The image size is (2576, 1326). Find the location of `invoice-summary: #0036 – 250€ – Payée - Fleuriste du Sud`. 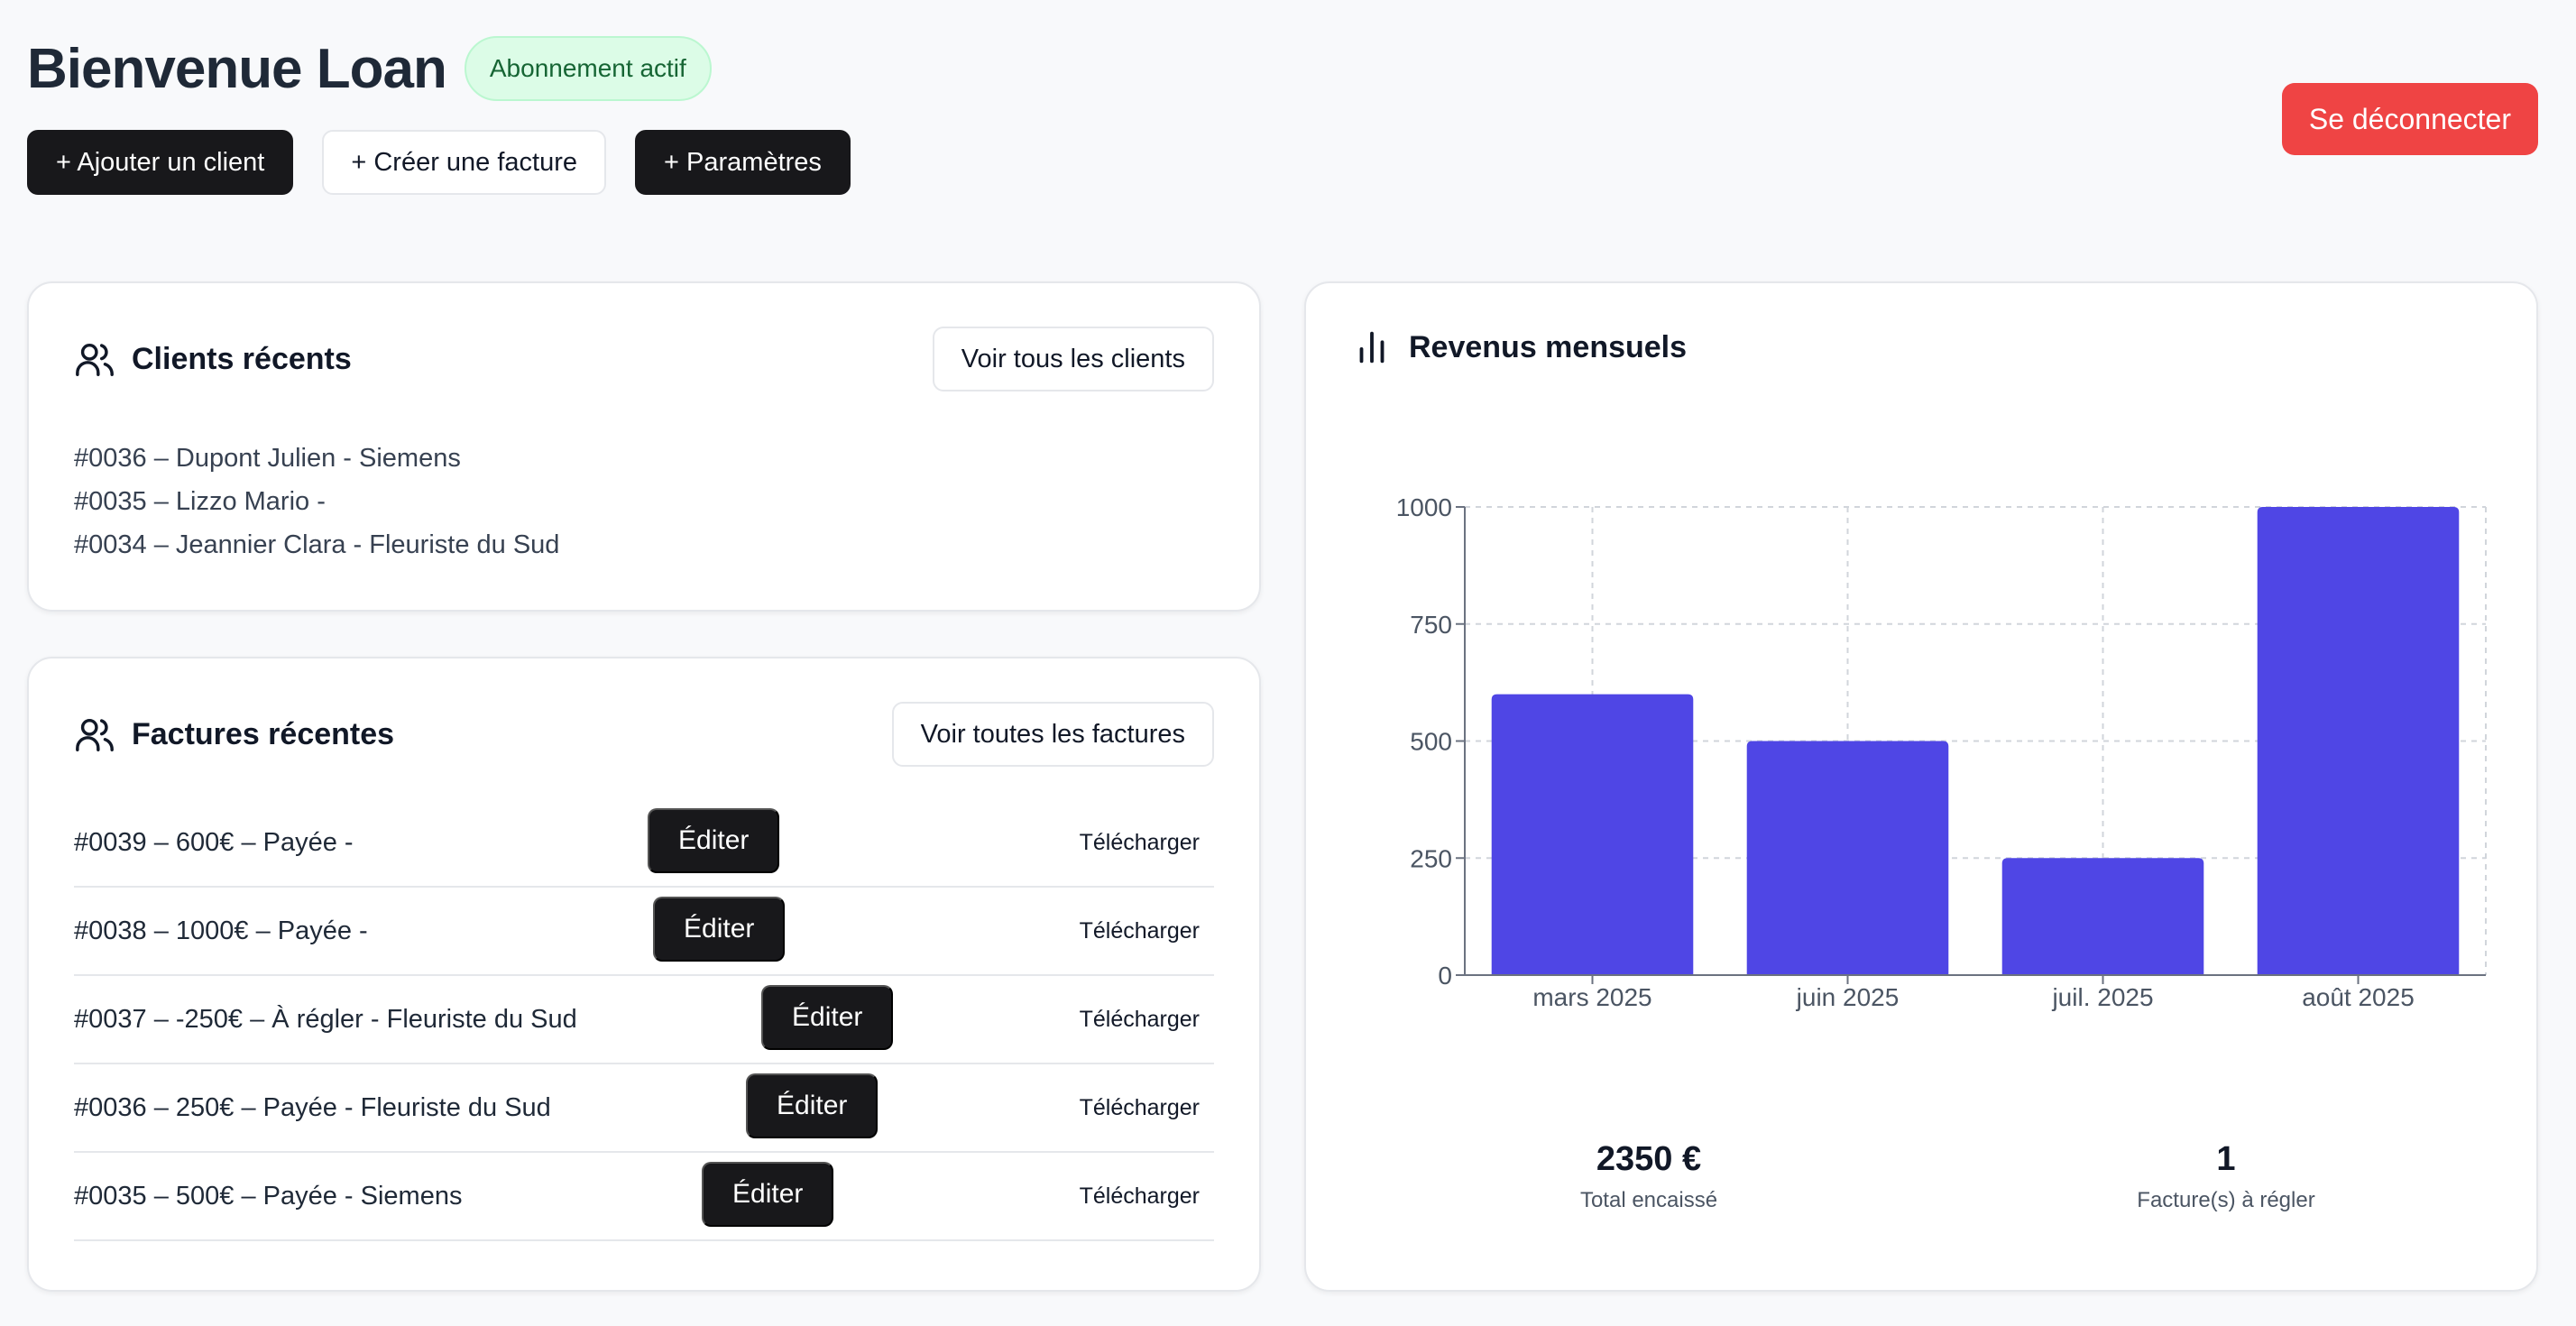

invoice-summary: #0036 – 250€ – Payée - Fleuriste du Sud is located at coordinates (312, 1107).